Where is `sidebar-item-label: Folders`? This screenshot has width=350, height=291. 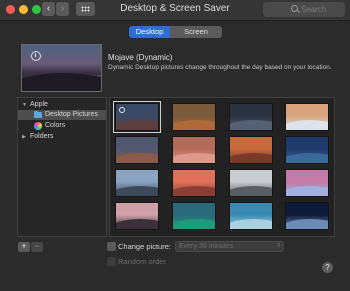
sidebar-item-label: Folders is located at coordinates (42, 136).